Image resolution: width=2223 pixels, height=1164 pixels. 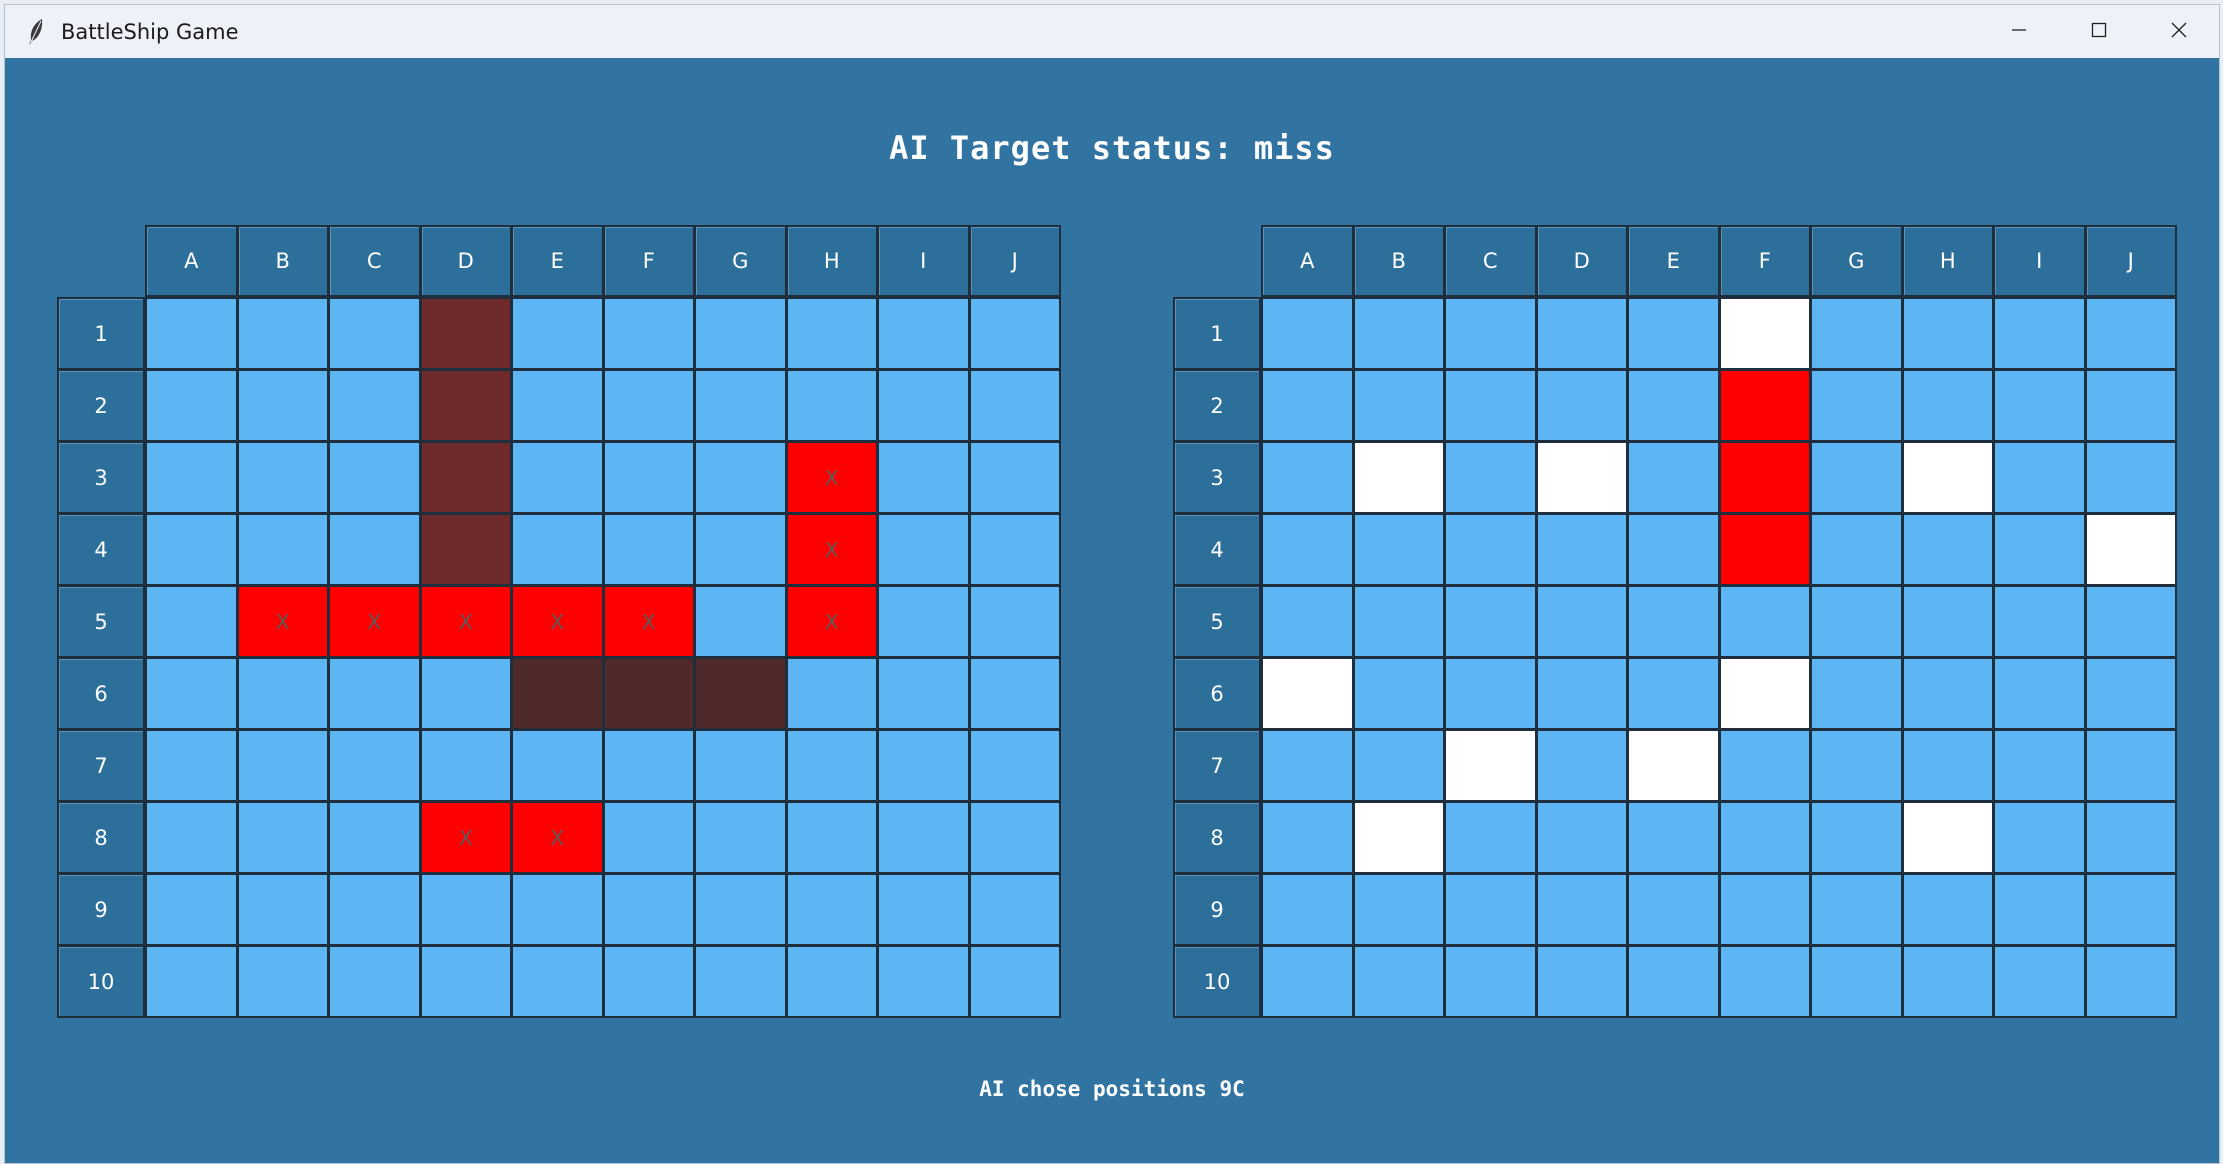 I want to click on grid-cell-f2, so click(x=1764, y=405).